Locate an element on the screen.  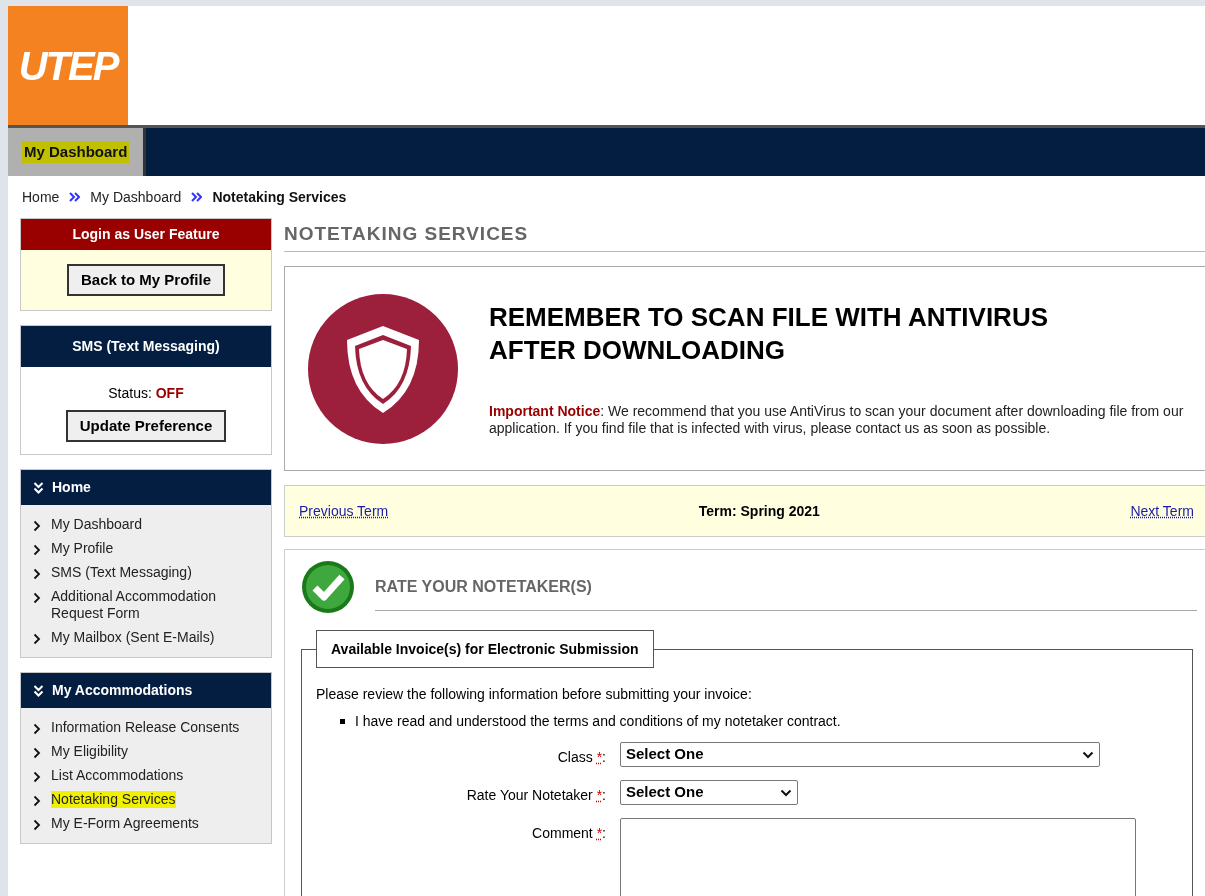
menu-link: My Profile is located at coordinates (82, 548).